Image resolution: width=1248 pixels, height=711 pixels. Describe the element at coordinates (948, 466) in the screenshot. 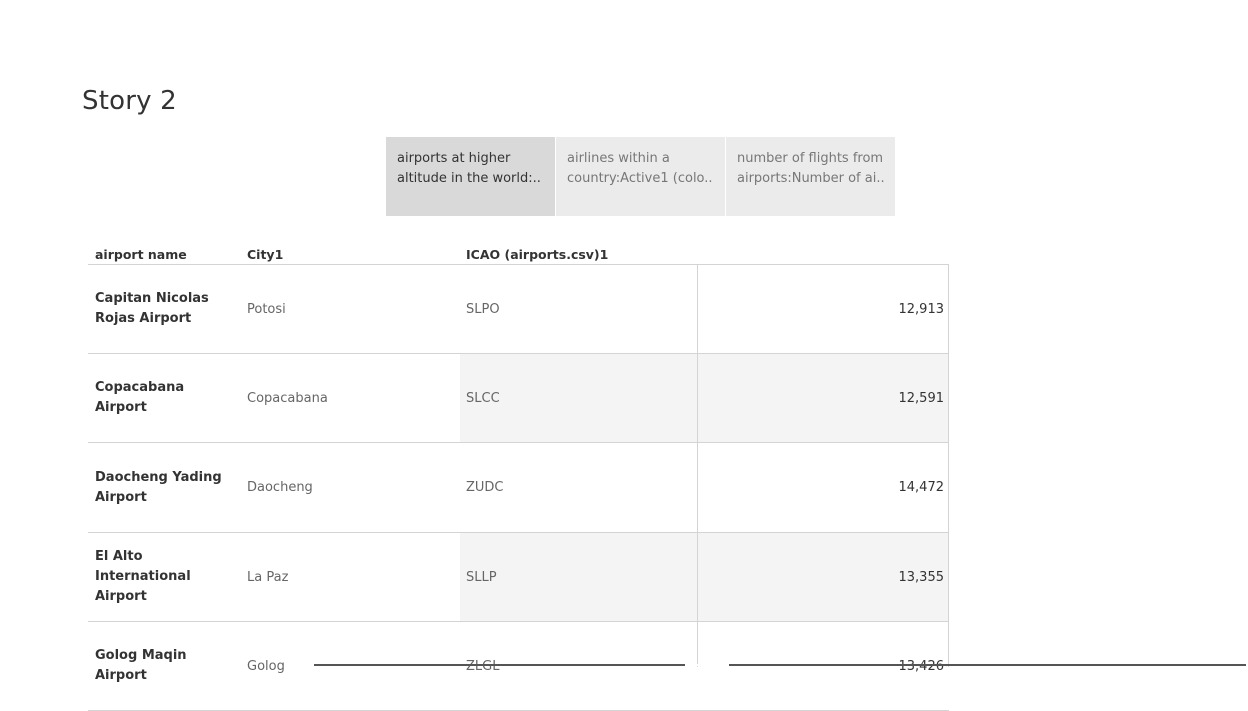

I see `table-right-border` at that location.